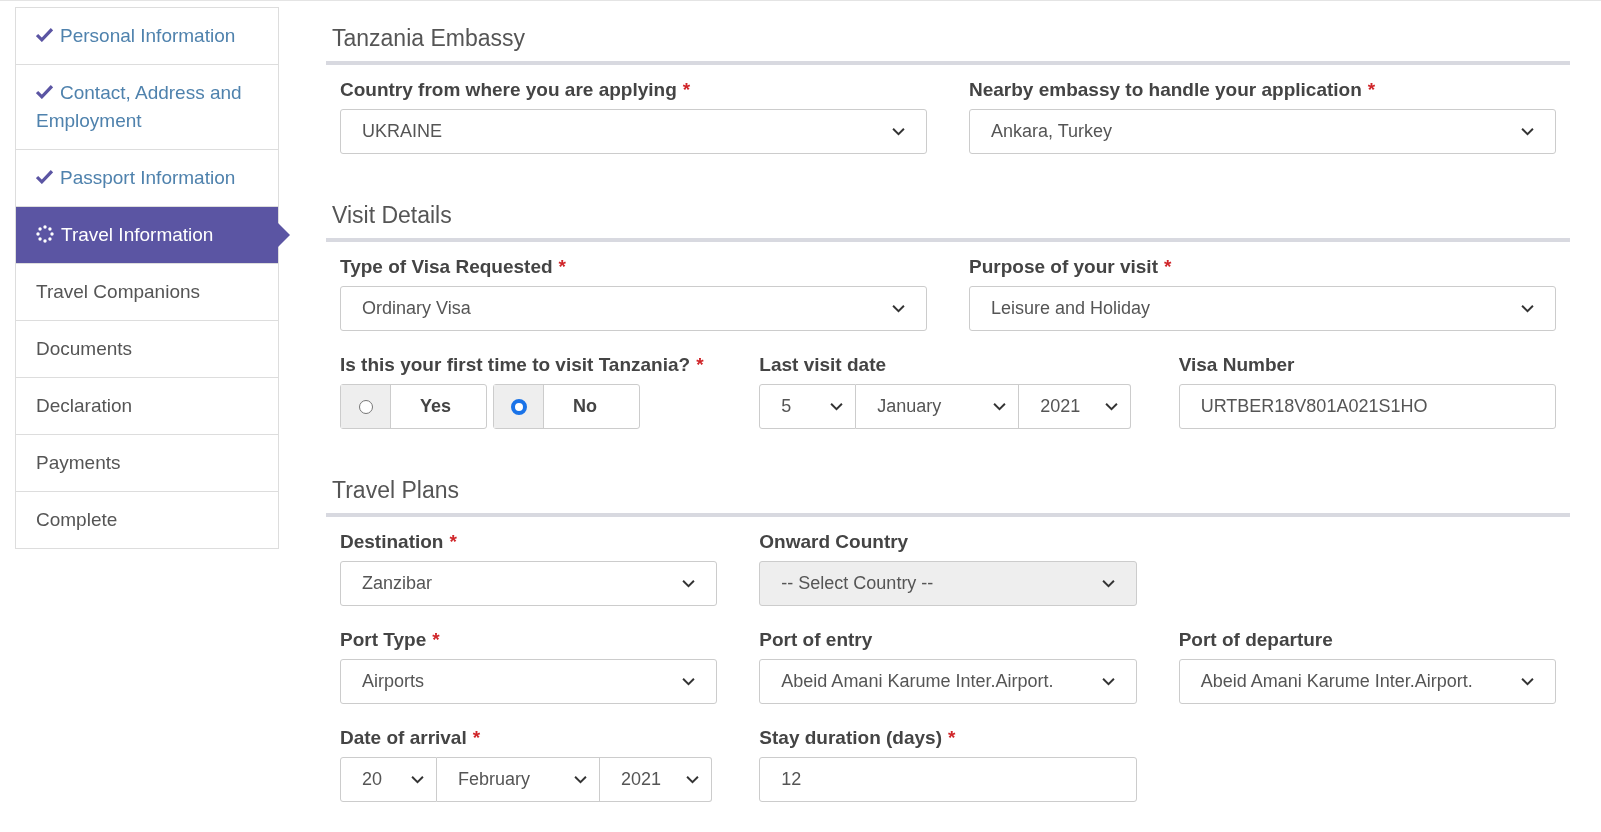  What do you see at coordinates (518, 779) in the screenshot?
I see `month-select: February` at bounding box center [518, 779].